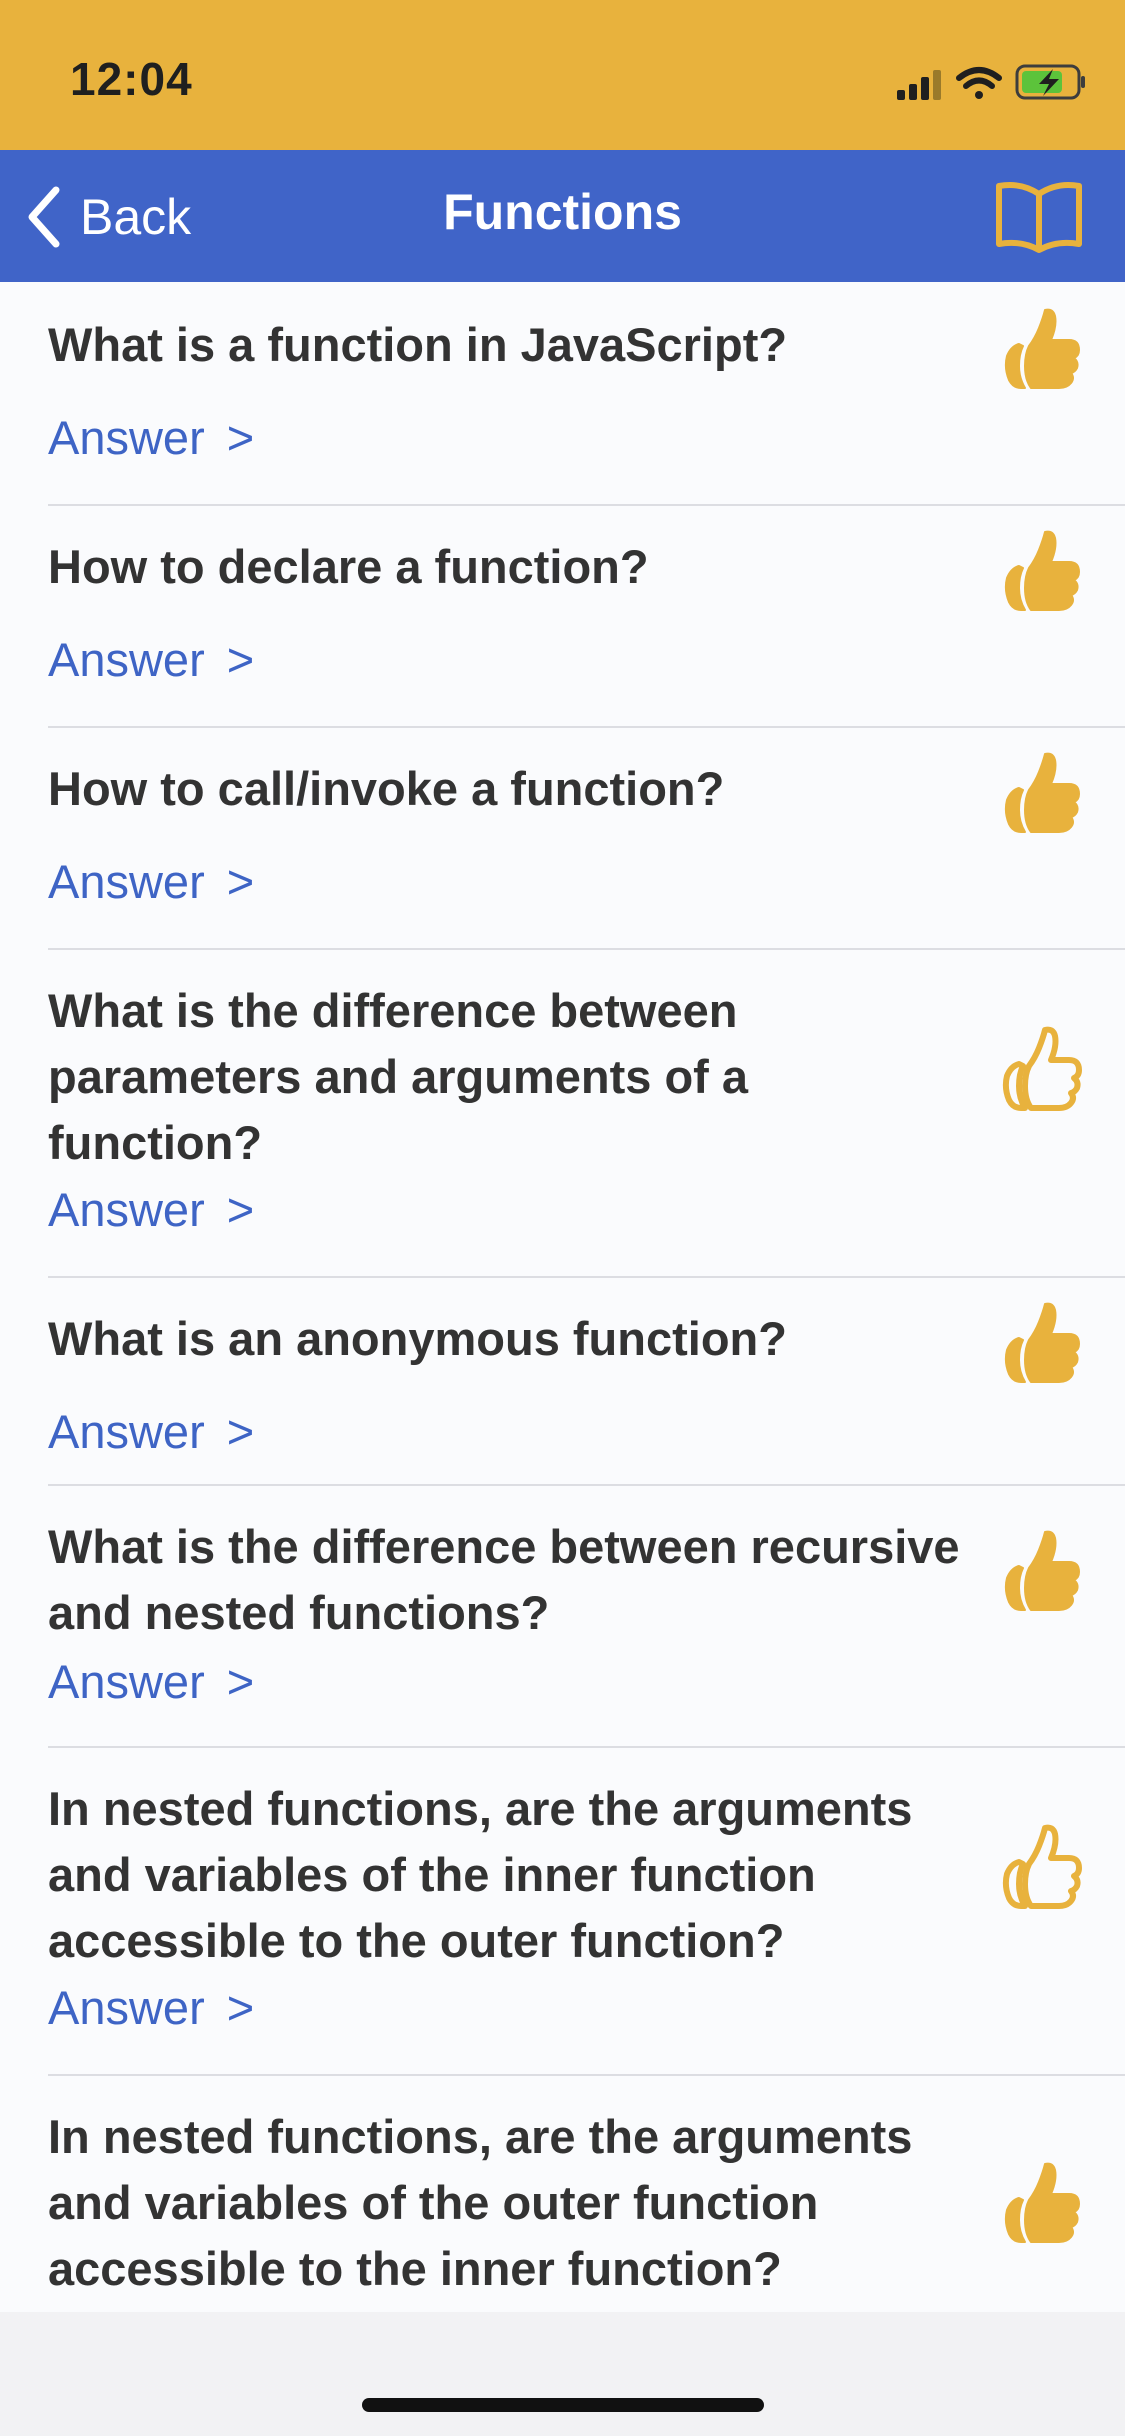  I want to click on question-row: How to call/invoke a function? Answer >, so click(562, 838).